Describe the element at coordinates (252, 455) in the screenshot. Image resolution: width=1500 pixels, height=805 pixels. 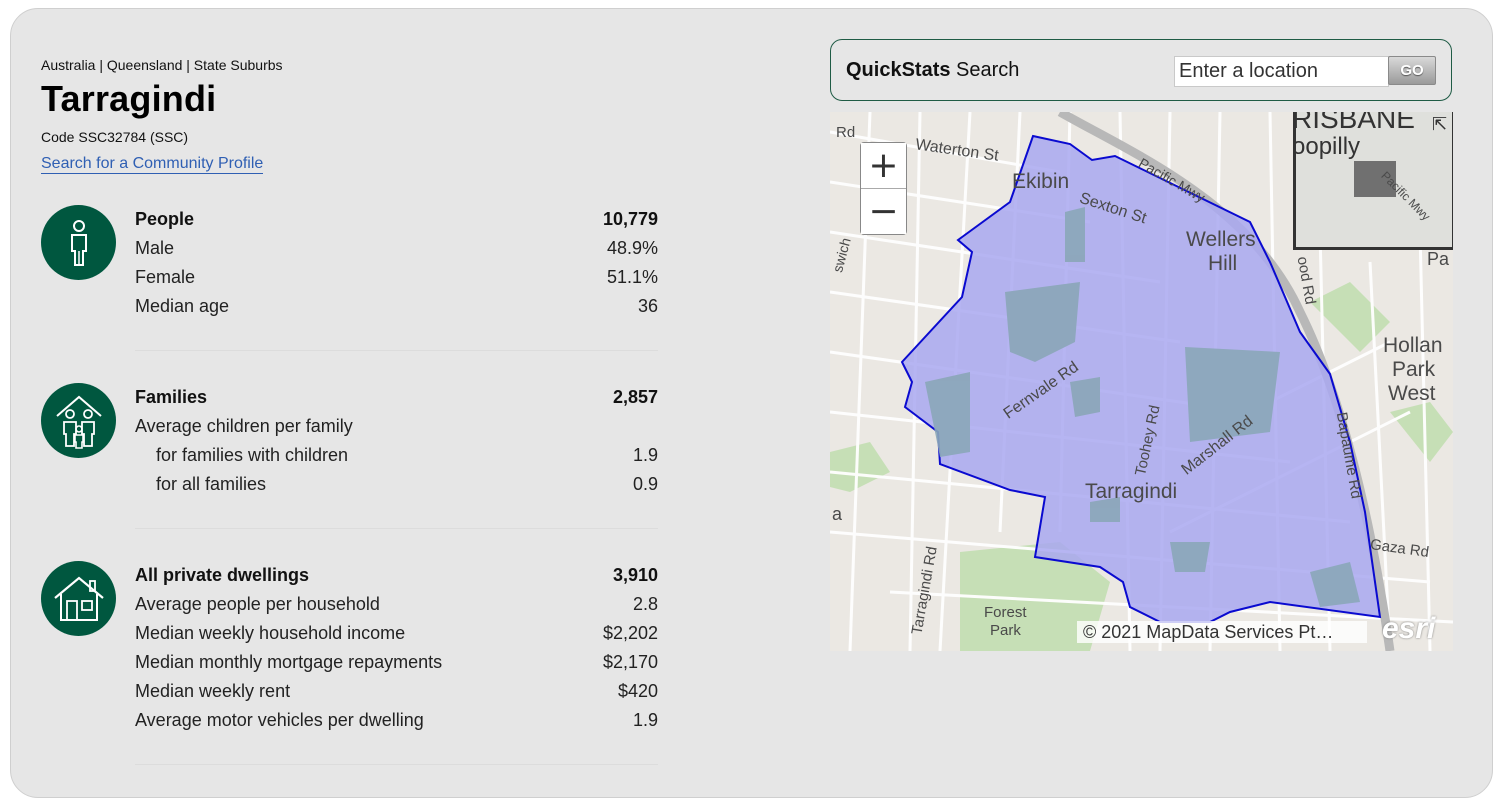
I see `with-children-label: for families with children` at that location.